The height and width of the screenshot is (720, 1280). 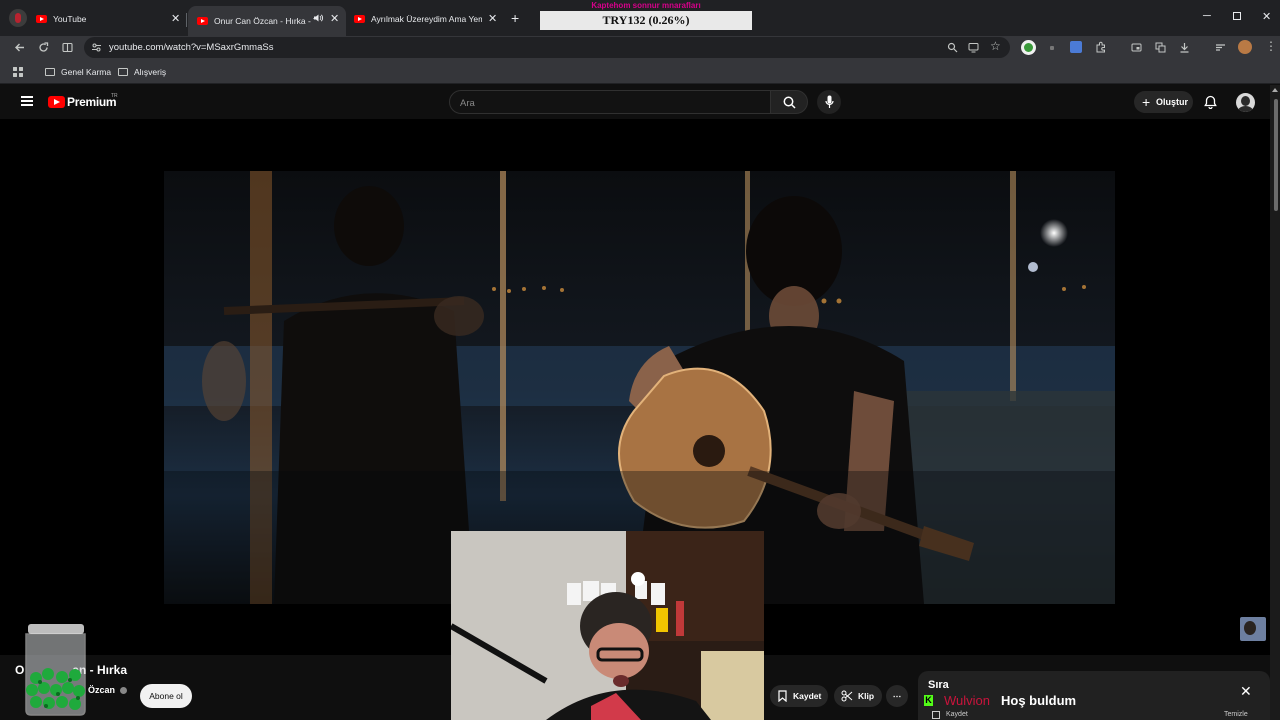 What do you see at coordinates (866, 696) in the screenshot?
I see `clip-label: Klip` at bounding box center [866, 696].